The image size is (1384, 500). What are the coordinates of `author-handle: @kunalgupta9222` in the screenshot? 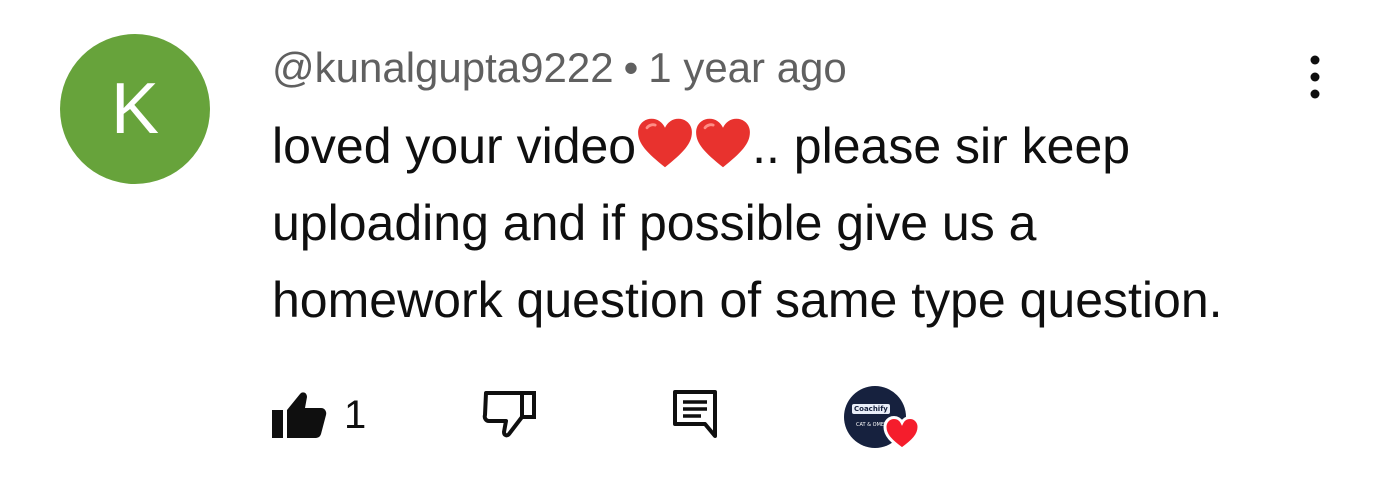 It's located at (443, 67).